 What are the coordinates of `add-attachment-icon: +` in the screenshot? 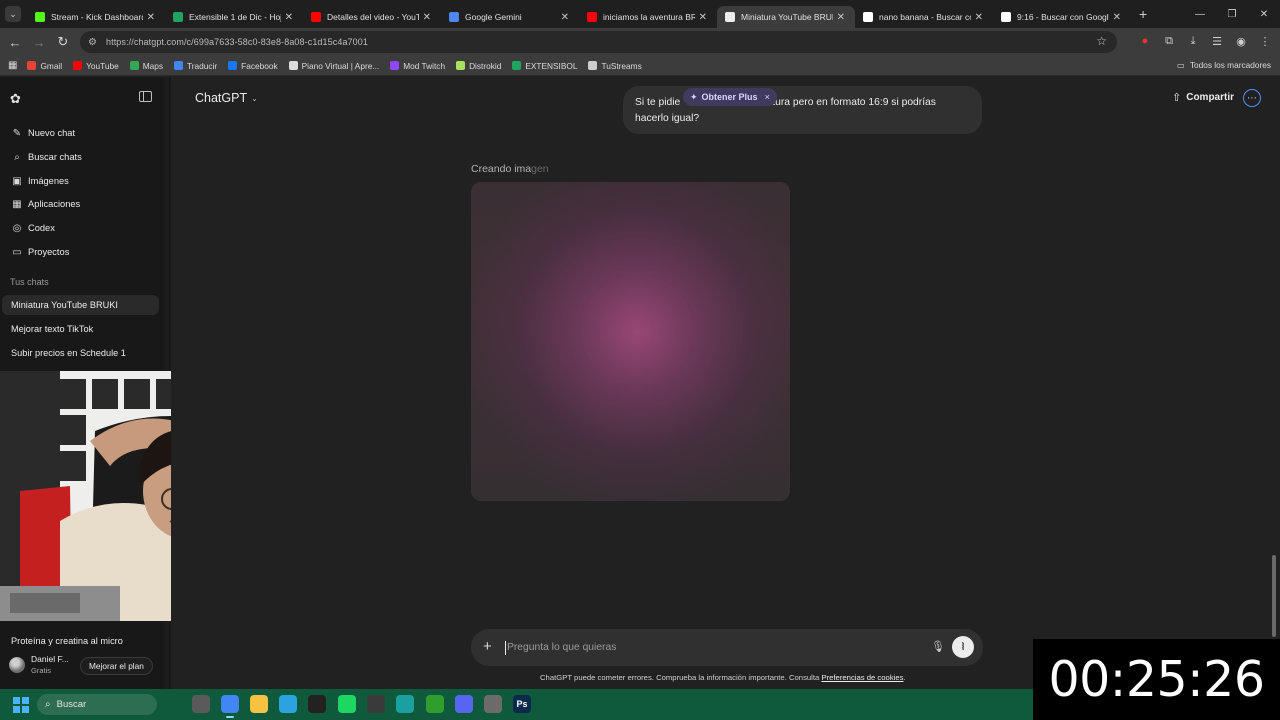 It's located at (487, 646).